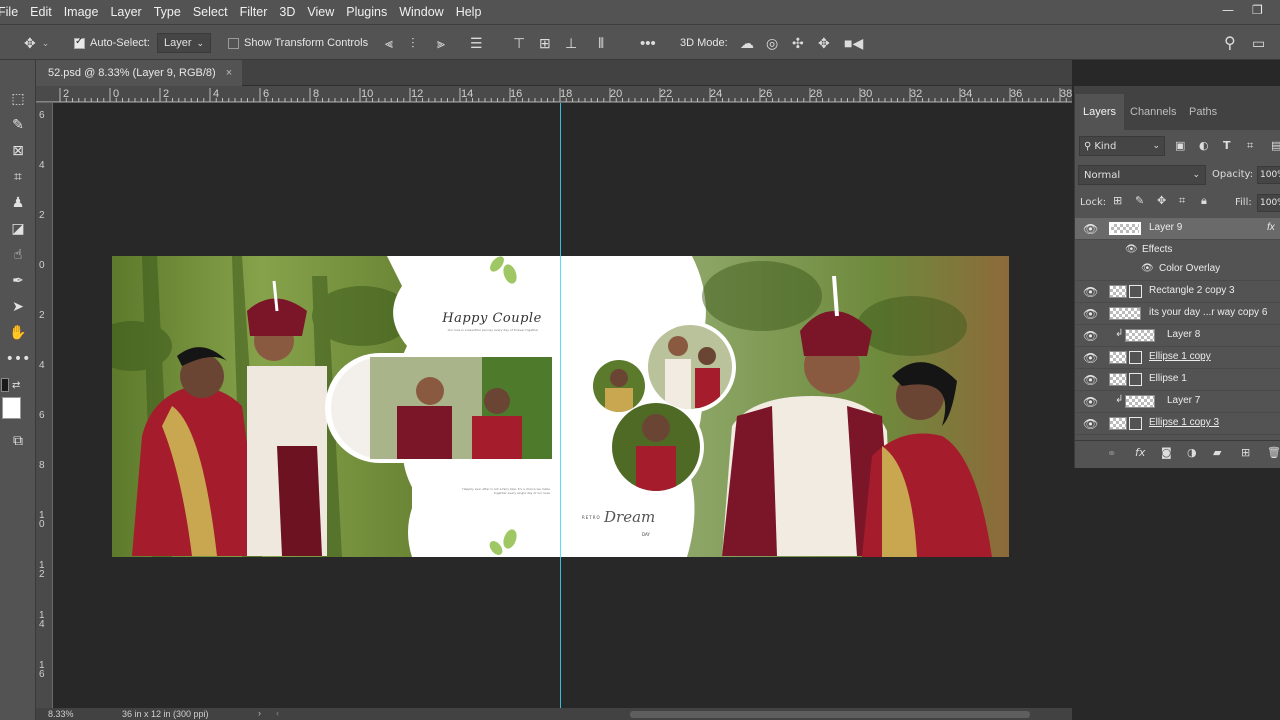  Describe the element at coordinates (139, 73) in the screenshot. I see `document-tab: 52.psd @ 8.33% (Layer 9, RGB/8) ×` at that location.